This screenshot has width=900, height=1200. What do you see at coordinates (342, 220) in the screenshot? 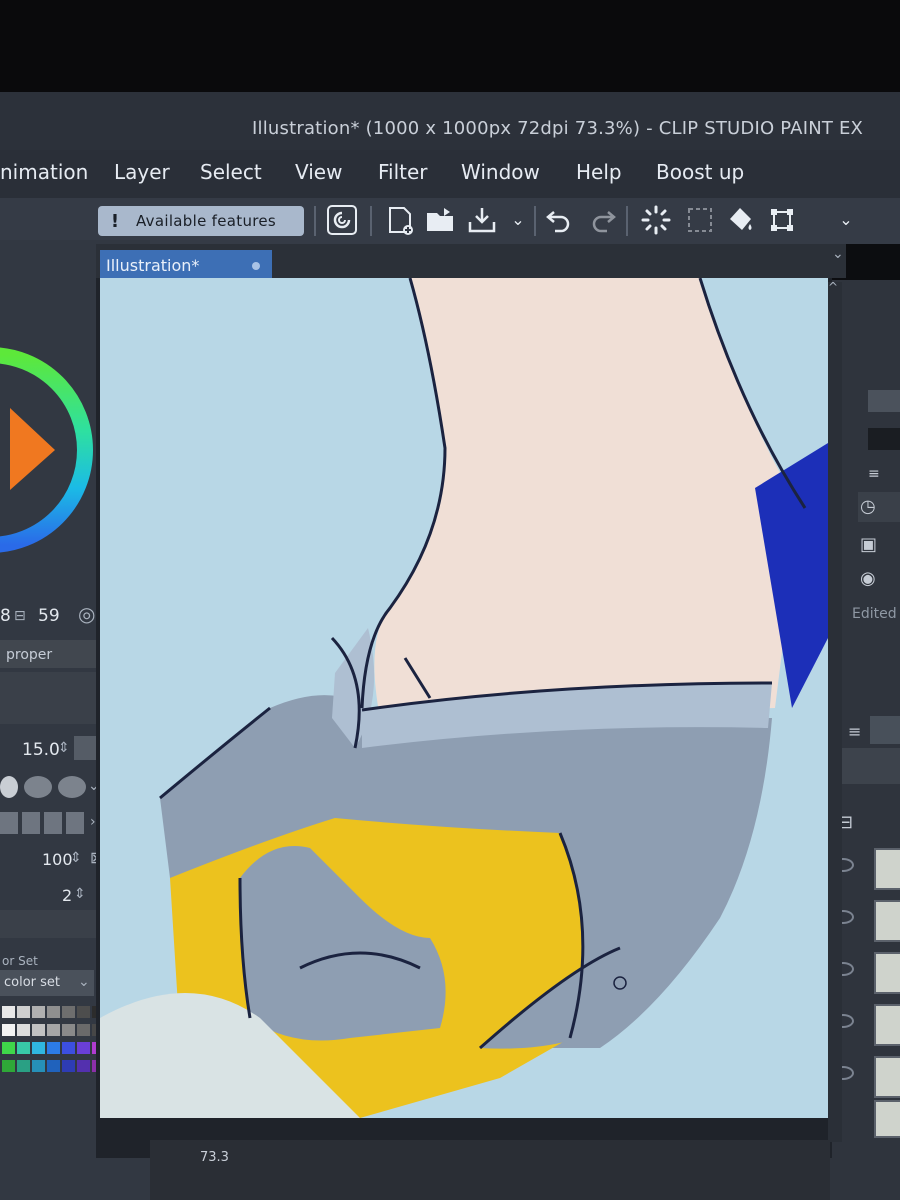
I see `companion-icon` at bounding box center [342, 220].